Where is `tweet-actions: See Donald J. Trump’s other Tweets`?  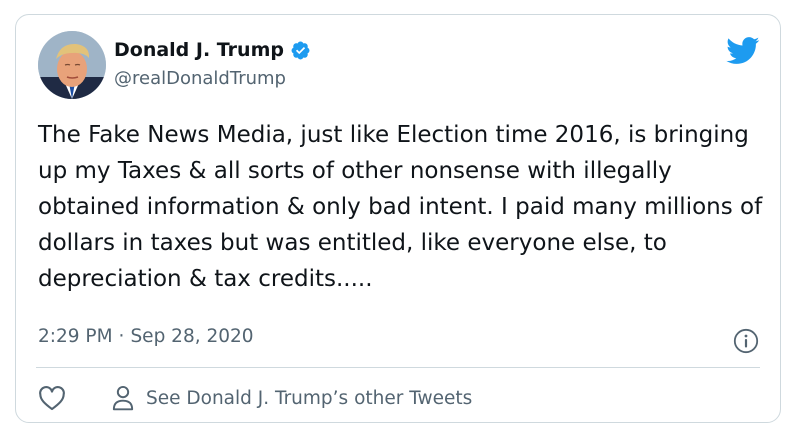
tweet-actions: See Donald J. Trump’s other Tweets is located at coordinates (255, 398).